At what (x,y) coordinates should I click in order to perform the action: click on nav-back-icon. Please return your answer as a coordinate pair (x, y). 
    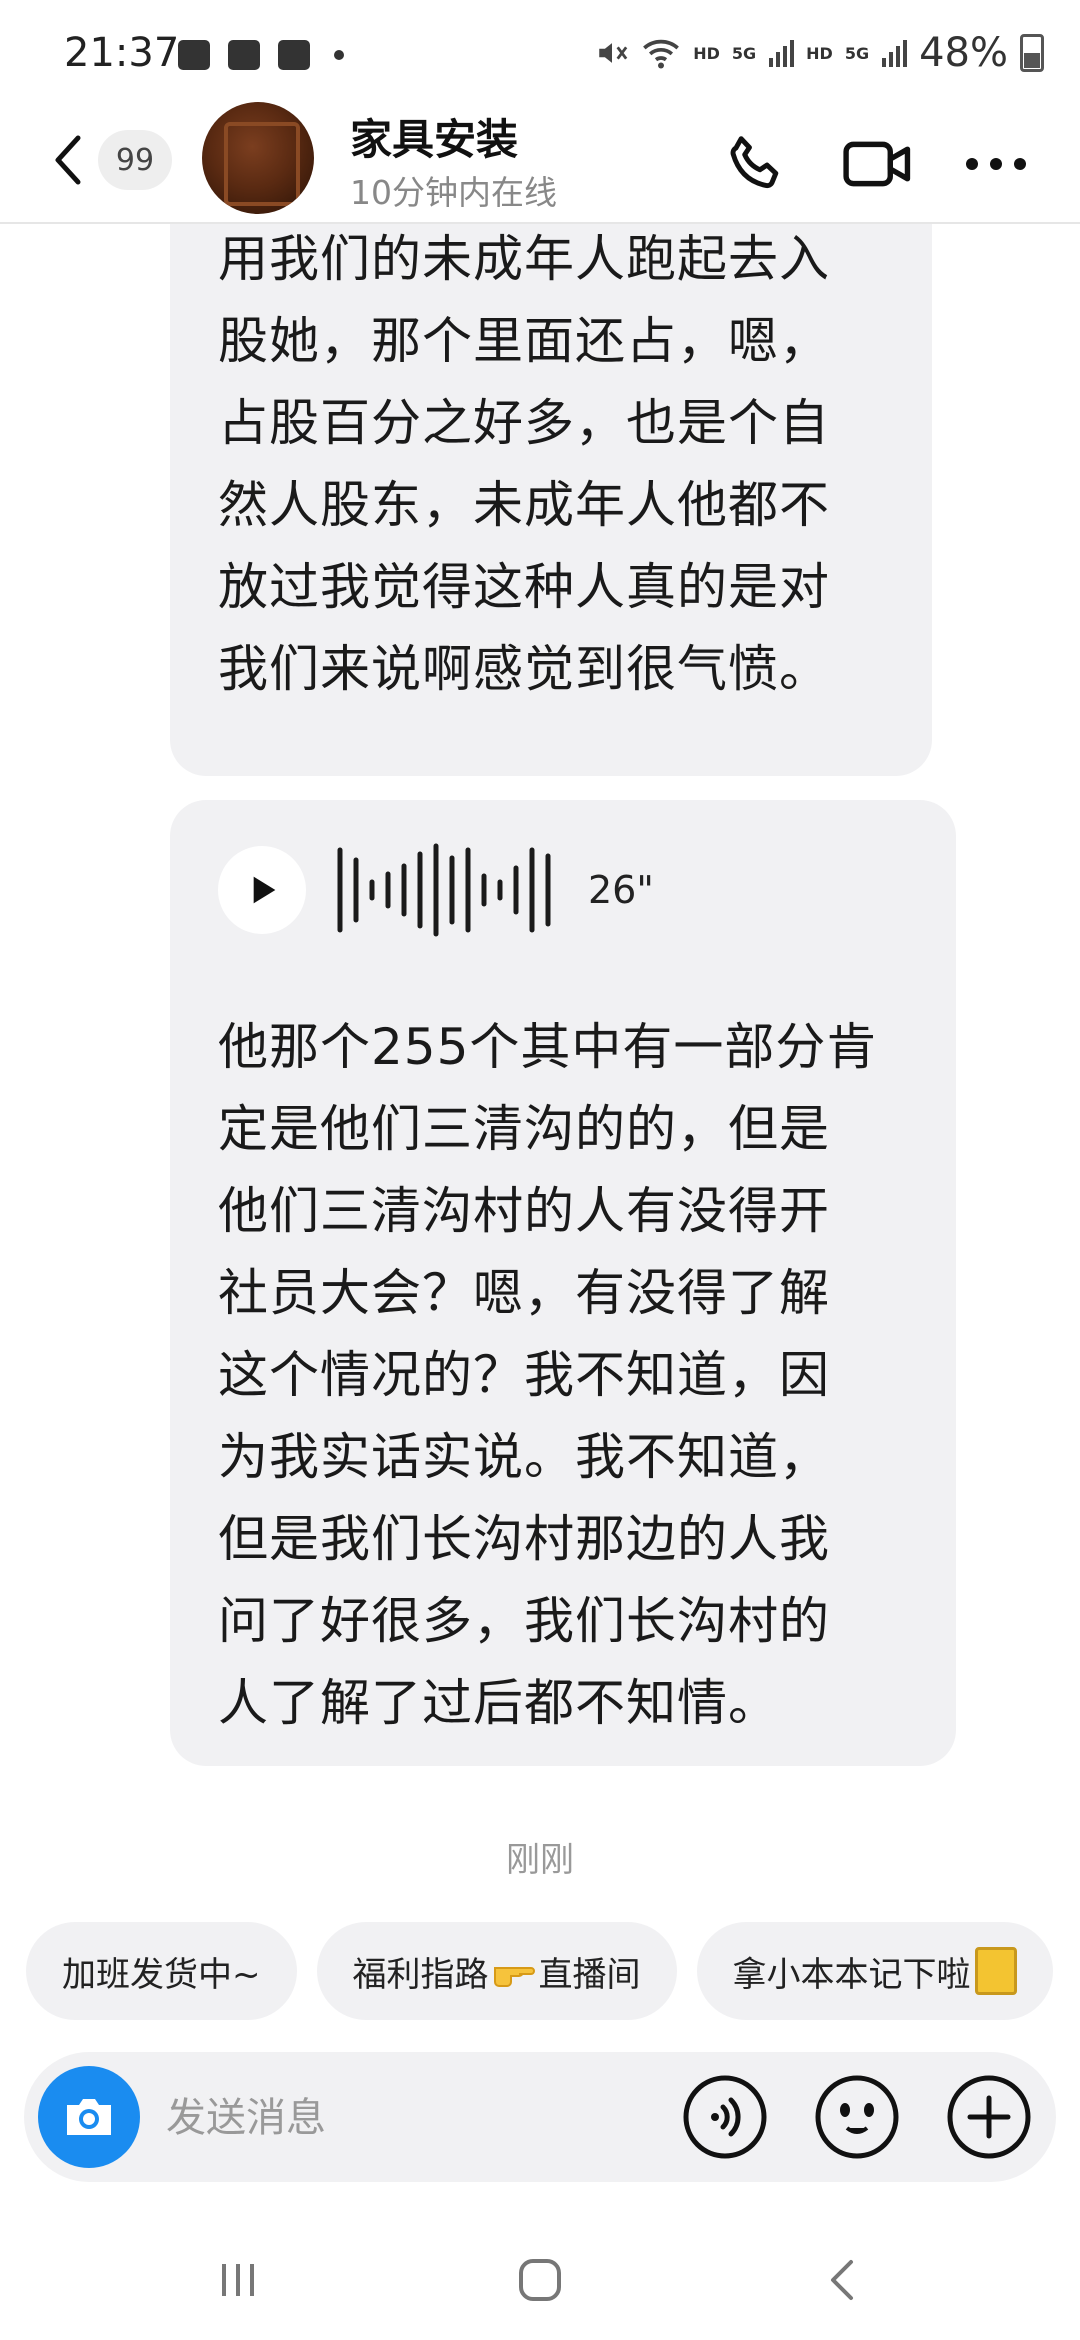
    Looking at the image, I should click on (842, 2280).